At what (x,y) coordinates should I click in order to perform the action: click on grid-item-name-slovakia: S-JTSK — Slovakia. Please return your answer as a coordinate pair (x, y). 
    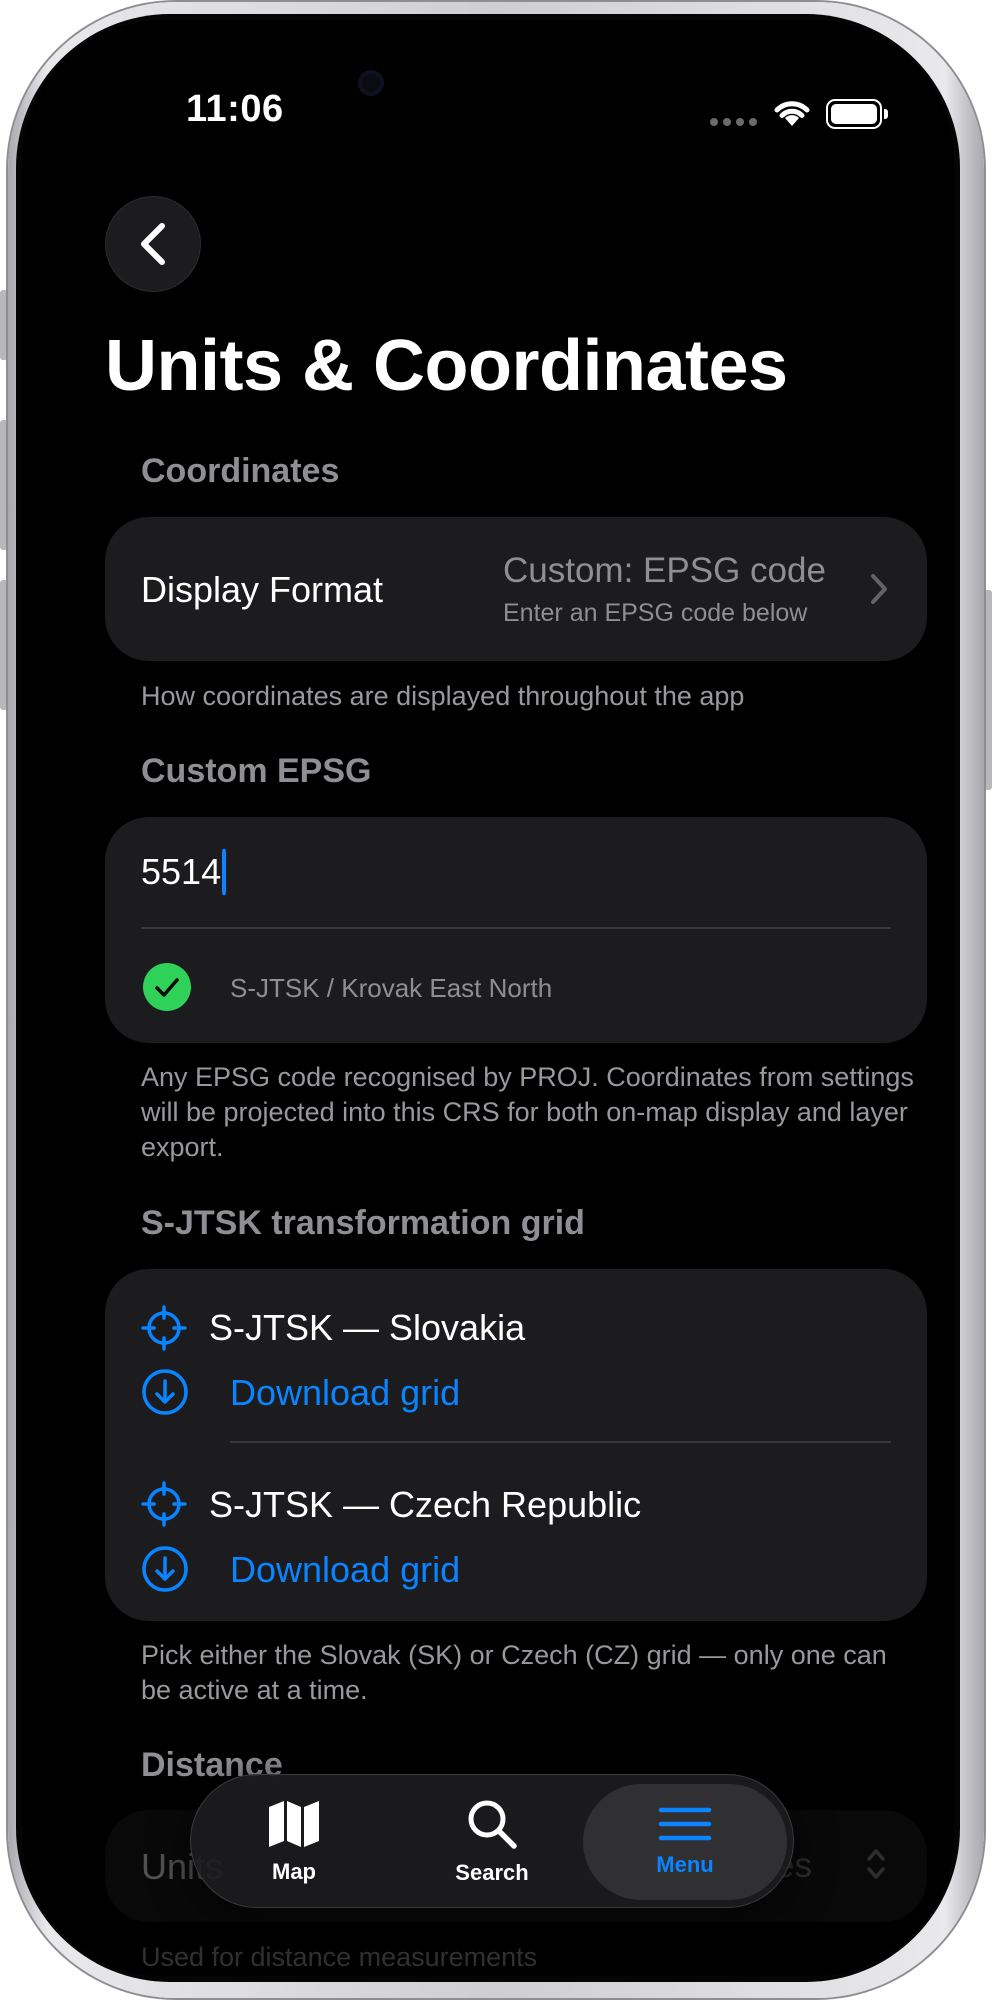
    Looking at the image, I should click on (367, 1327).